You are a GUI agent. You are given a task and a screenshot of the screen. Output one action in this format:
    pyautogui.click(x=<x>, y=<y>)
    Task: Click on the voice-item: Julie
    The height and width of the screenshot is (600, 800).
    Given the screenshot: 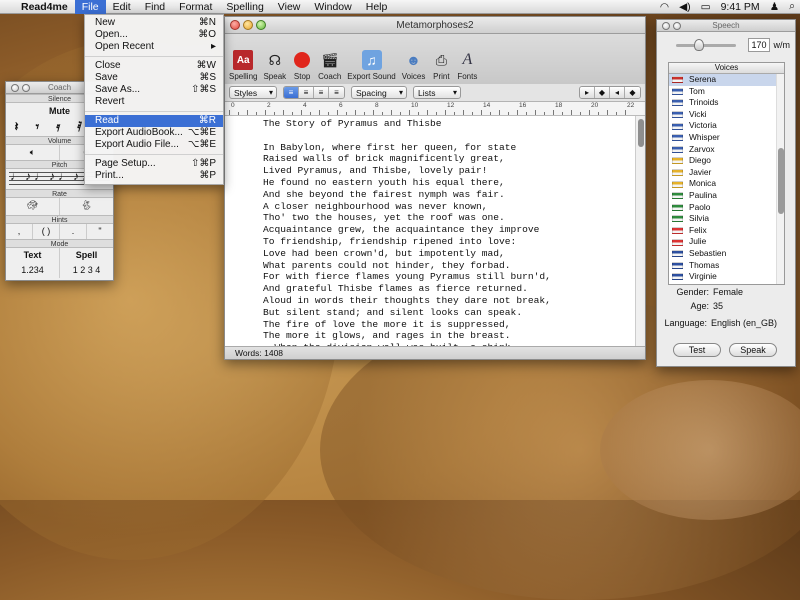 What is the action you would take?
    pyautogui.click(x=726, y=242)
    